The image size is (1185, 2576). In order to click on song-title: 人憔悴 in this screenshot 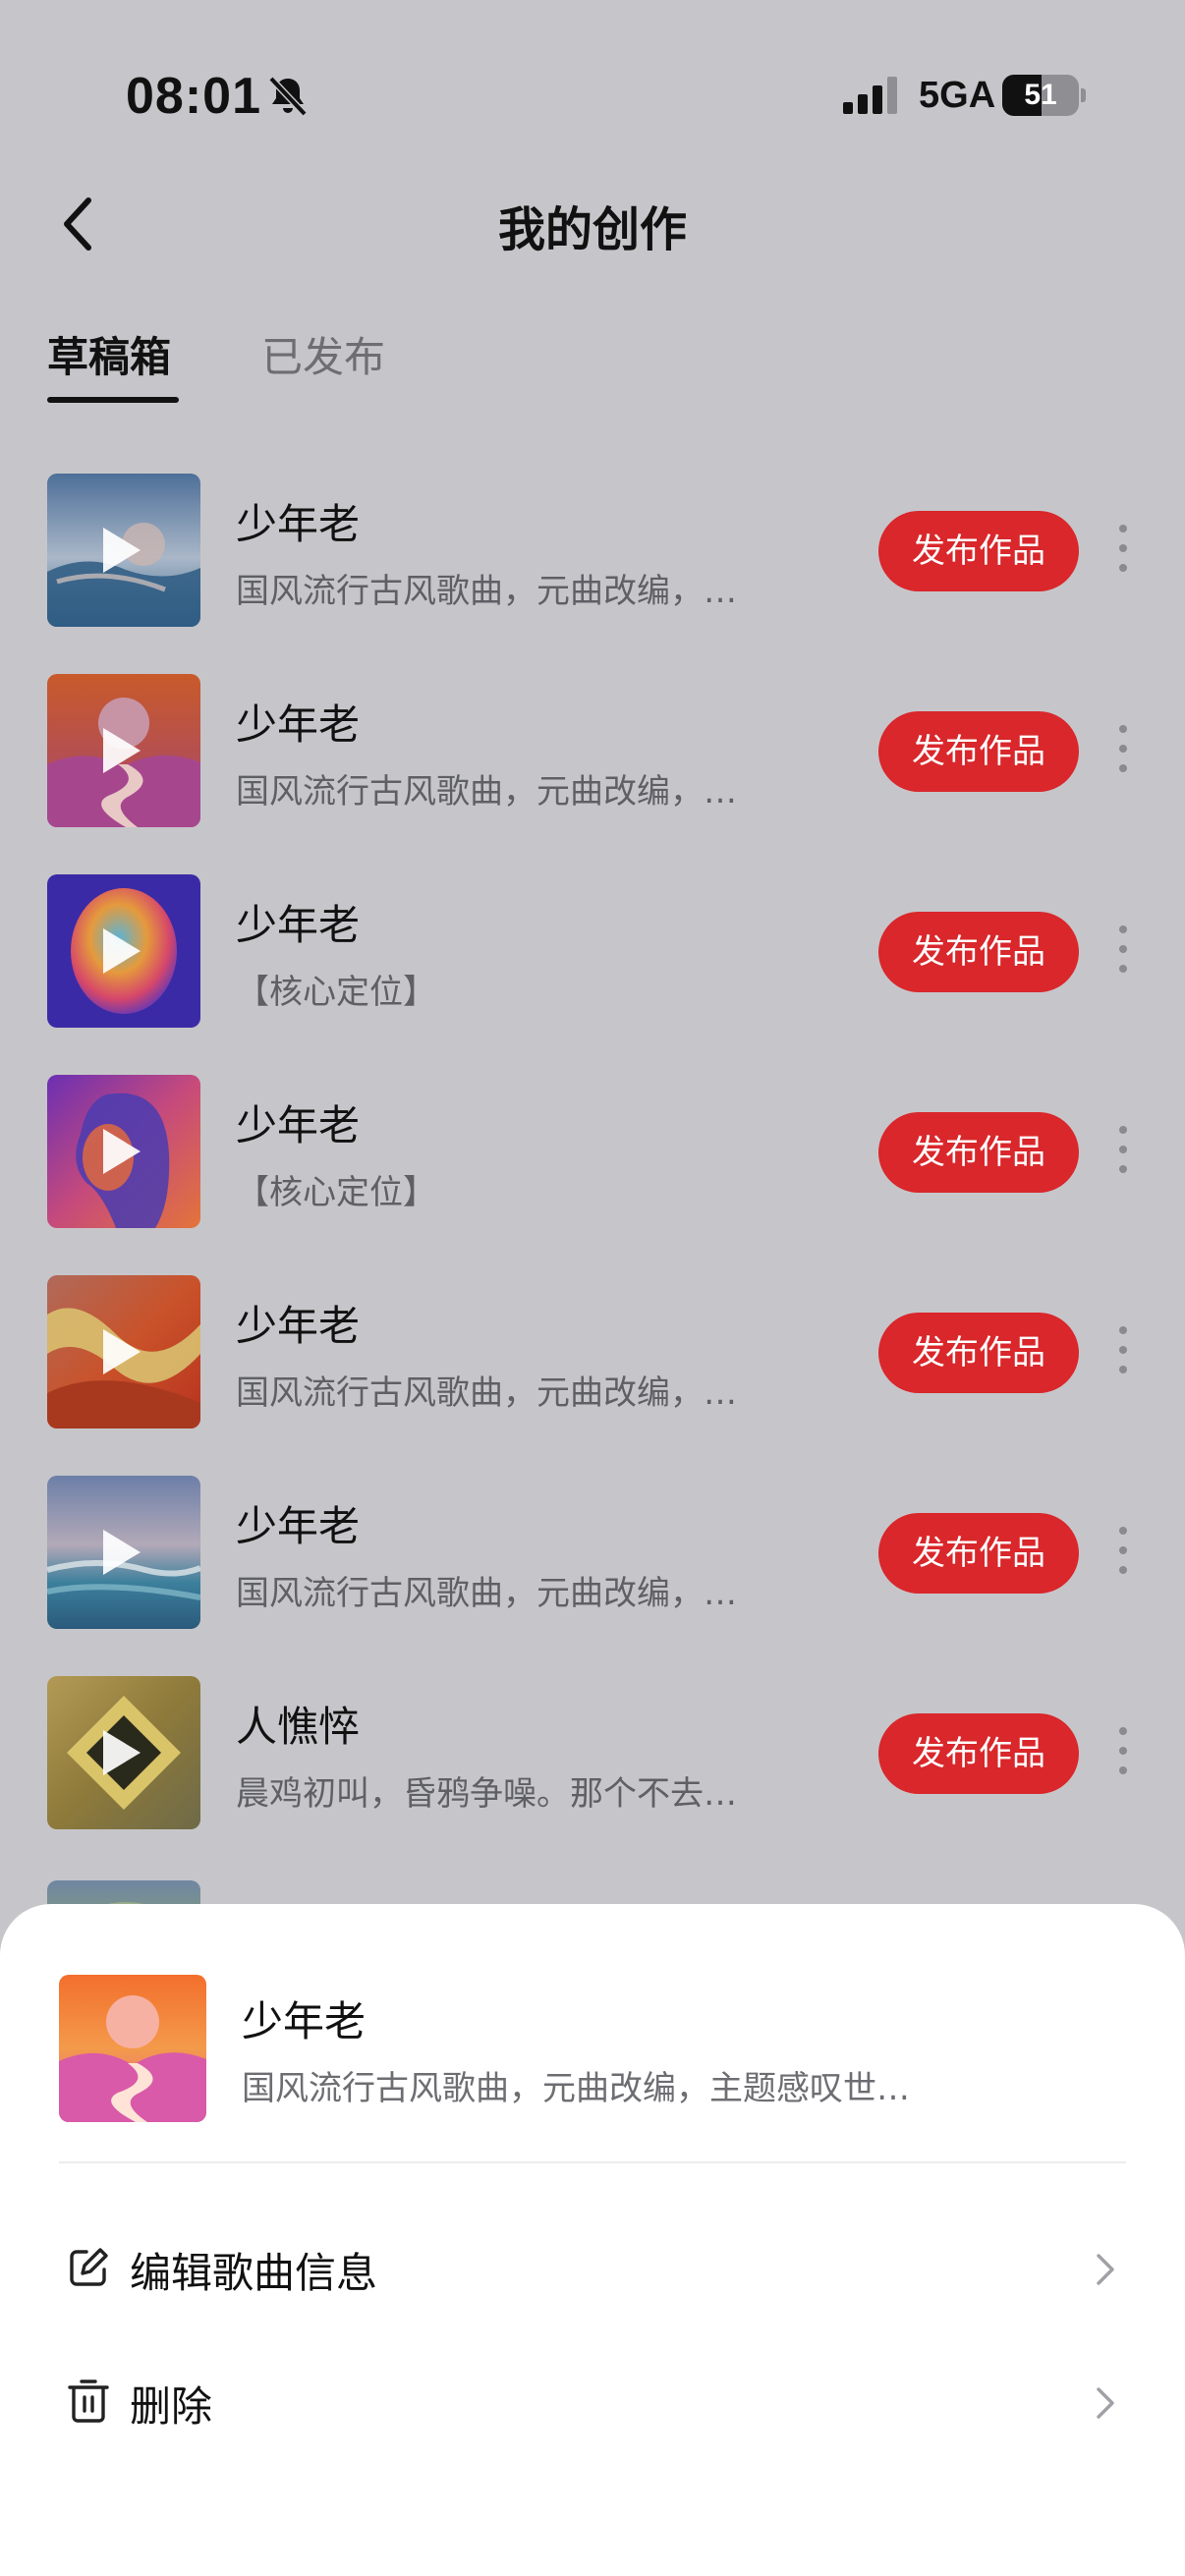, I will do `click(298, 1727)`.